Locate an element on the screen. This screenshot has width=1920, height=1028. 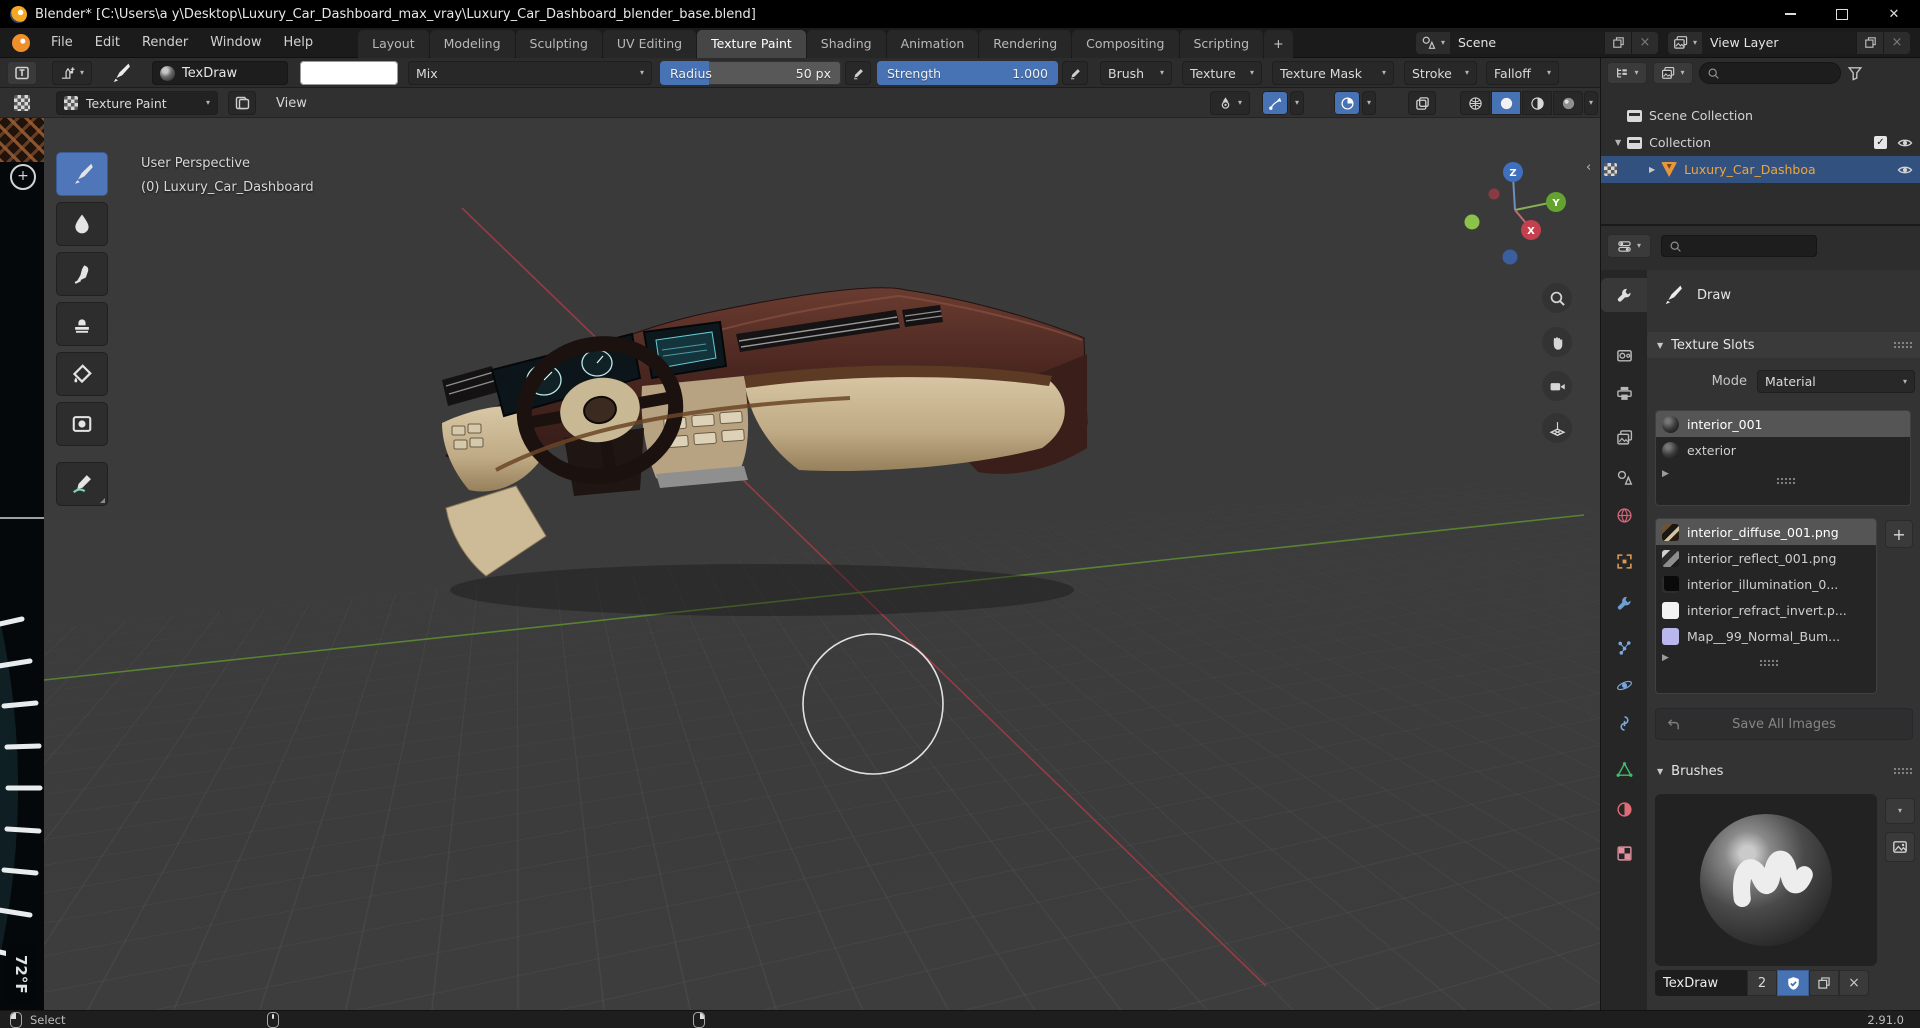
disclosure-triangle-icon: ▶ is located at coordinates (1652, 169).